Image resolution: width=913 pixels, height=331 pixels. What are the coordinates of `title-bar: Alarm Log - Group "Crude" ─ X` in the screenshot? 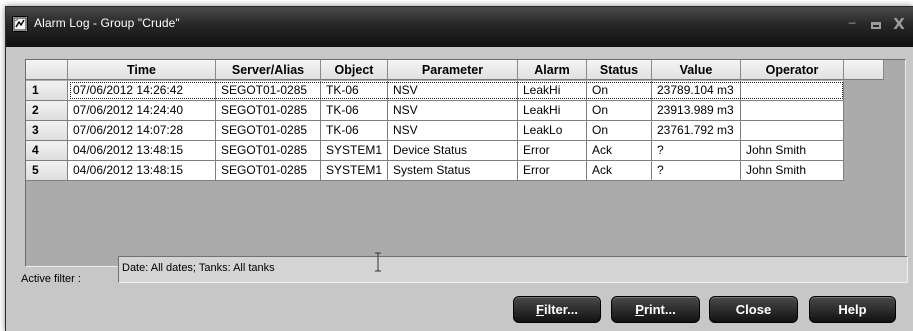 It's located at (459, 27).